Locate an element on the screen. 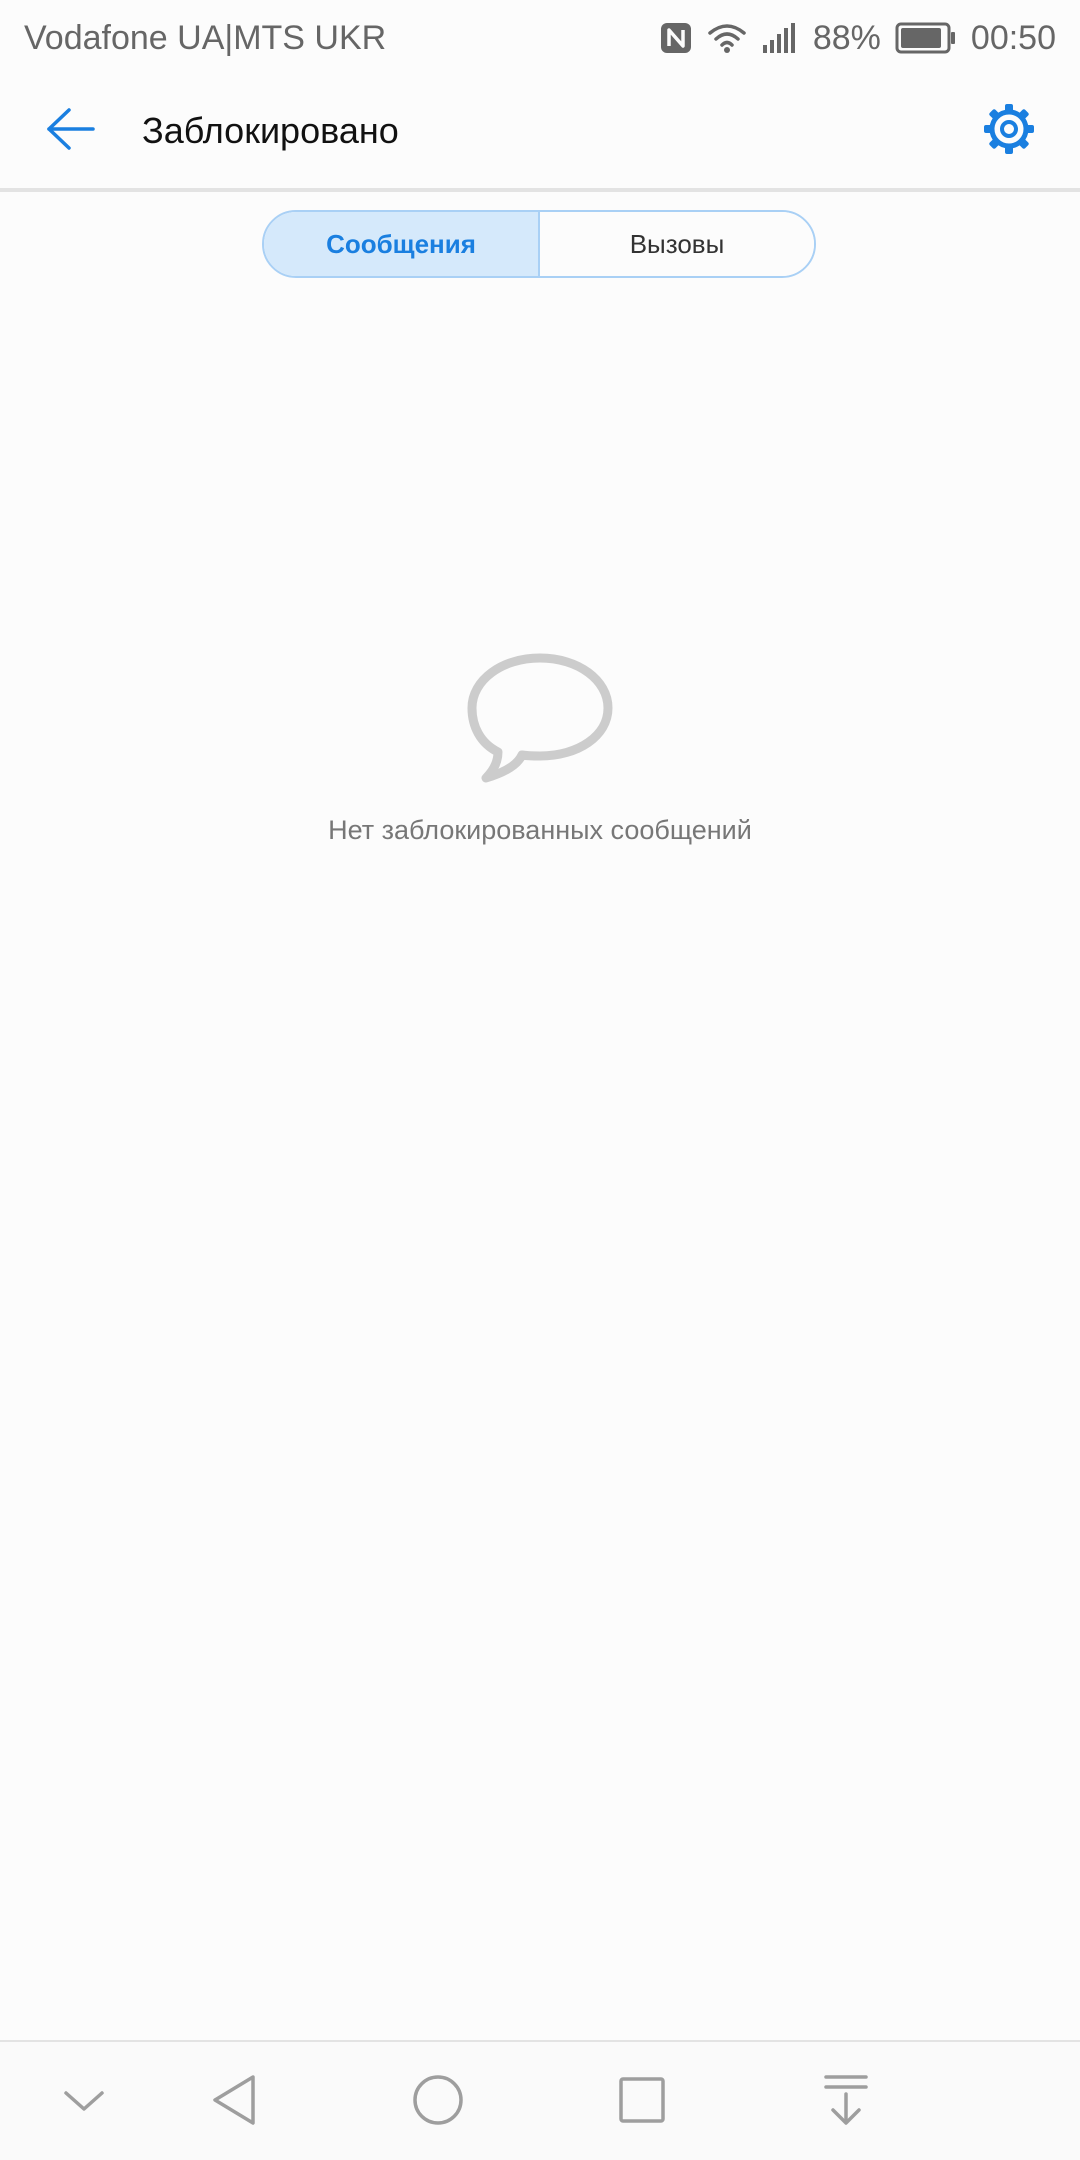 The width and height of the screenshot is (1080, 2160). battery-percent: 88% is located at coordinates (846, 37).